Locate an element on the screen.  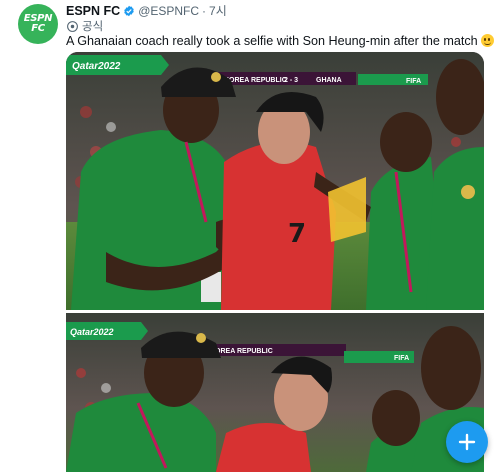
svg-text: 2 - 3 is located at coordinates (291, 80).